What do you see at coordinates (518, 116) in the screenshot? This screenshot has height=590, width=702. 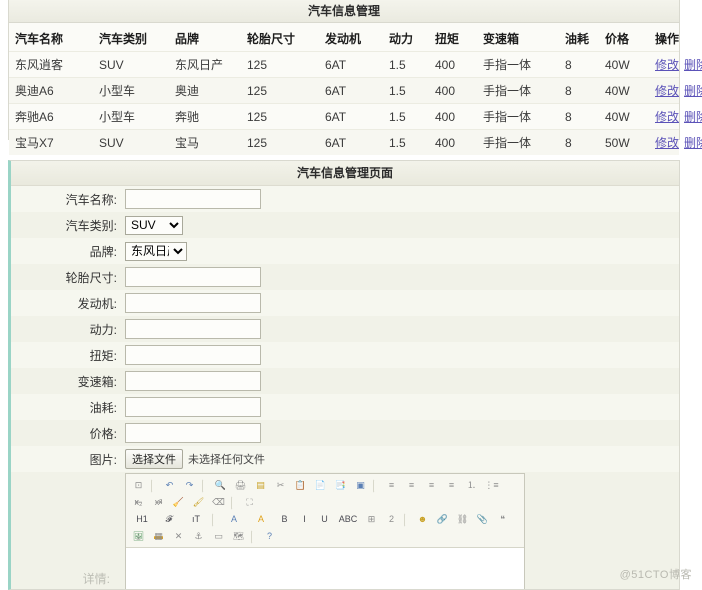 I see `cell-transmission: 手指一体` at bounding box center [518, 116].